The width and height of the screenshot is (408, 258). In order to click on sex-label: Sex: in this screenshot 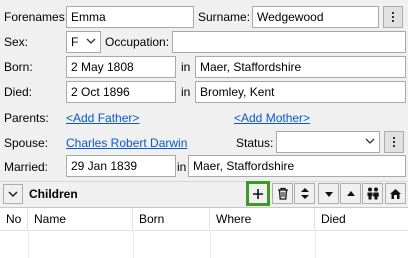, I will do `click(16, 42)`.